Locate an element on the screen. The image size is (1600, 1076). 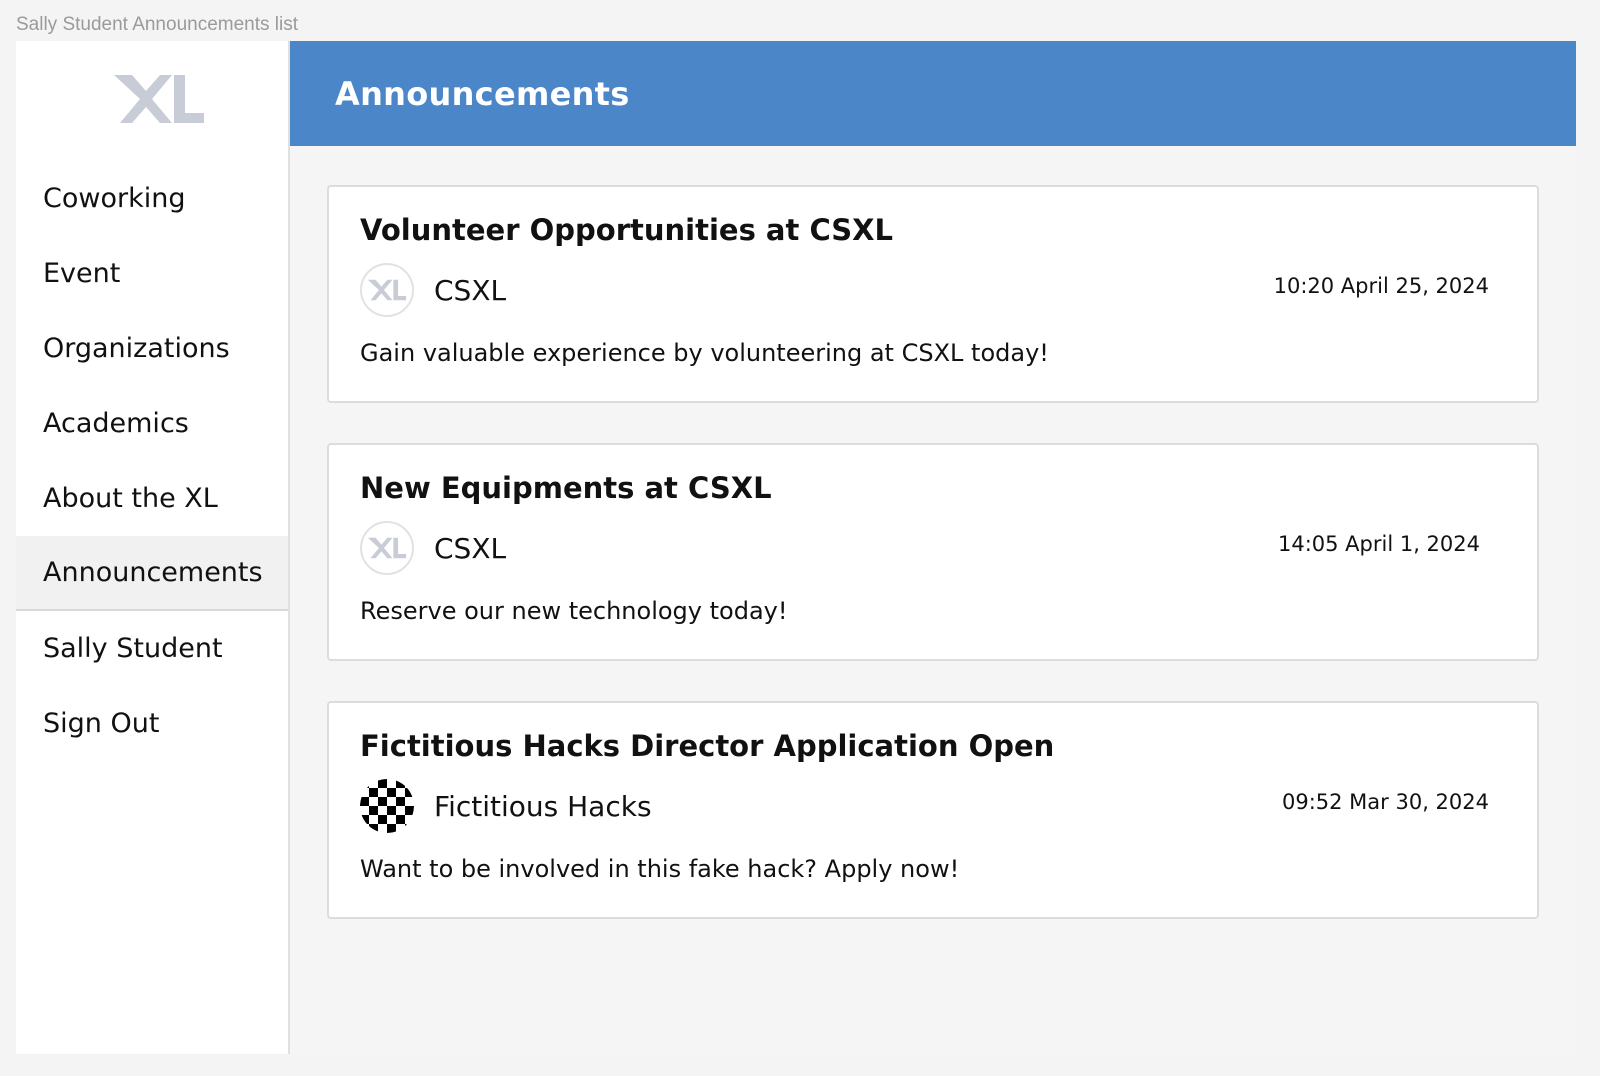
announcement-timestamp: 14:05 April 1, 2024 is located at coordinates (1378, 544).